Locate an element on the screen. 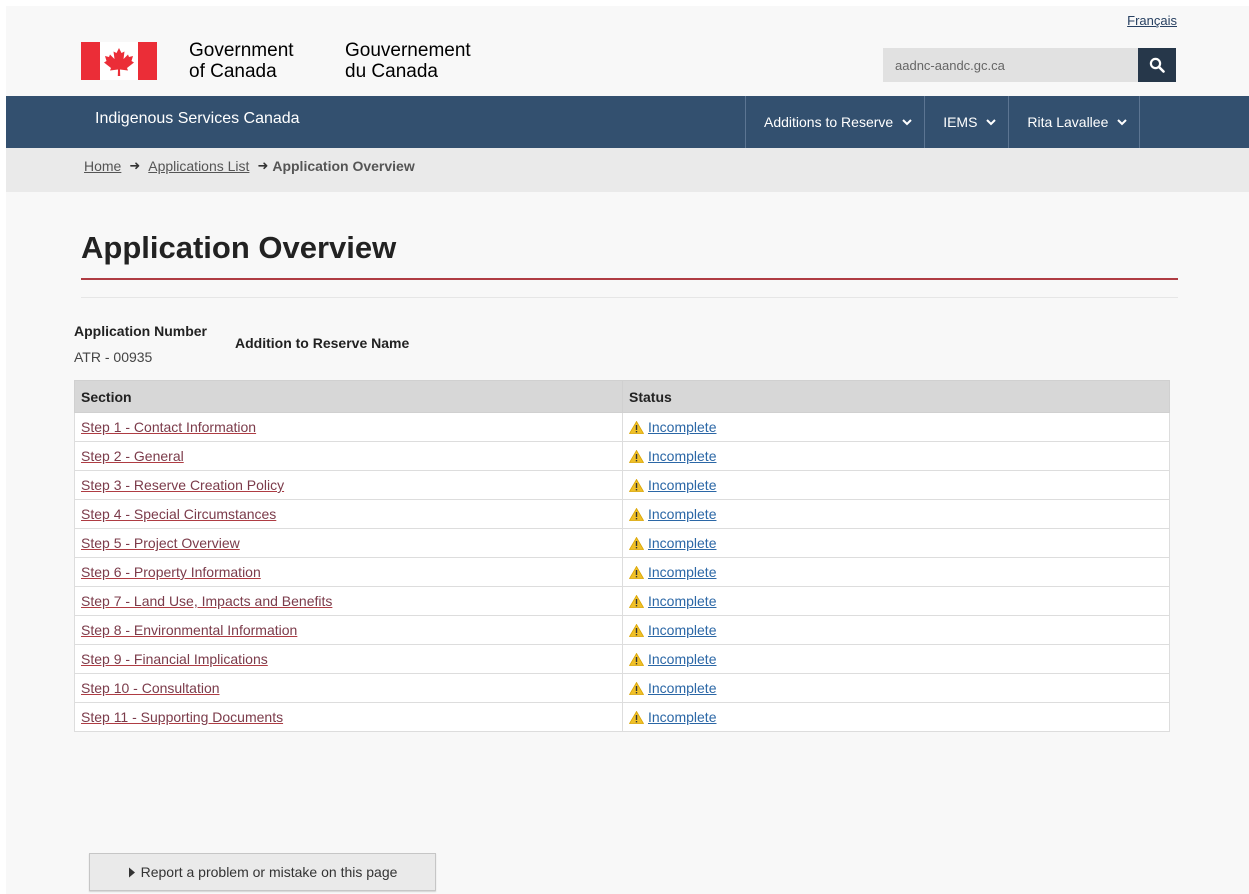 This screenshot has height=894, width=1249. table-row: Step 6 - Property Information Incomplete is located at coordinates (622, 572).